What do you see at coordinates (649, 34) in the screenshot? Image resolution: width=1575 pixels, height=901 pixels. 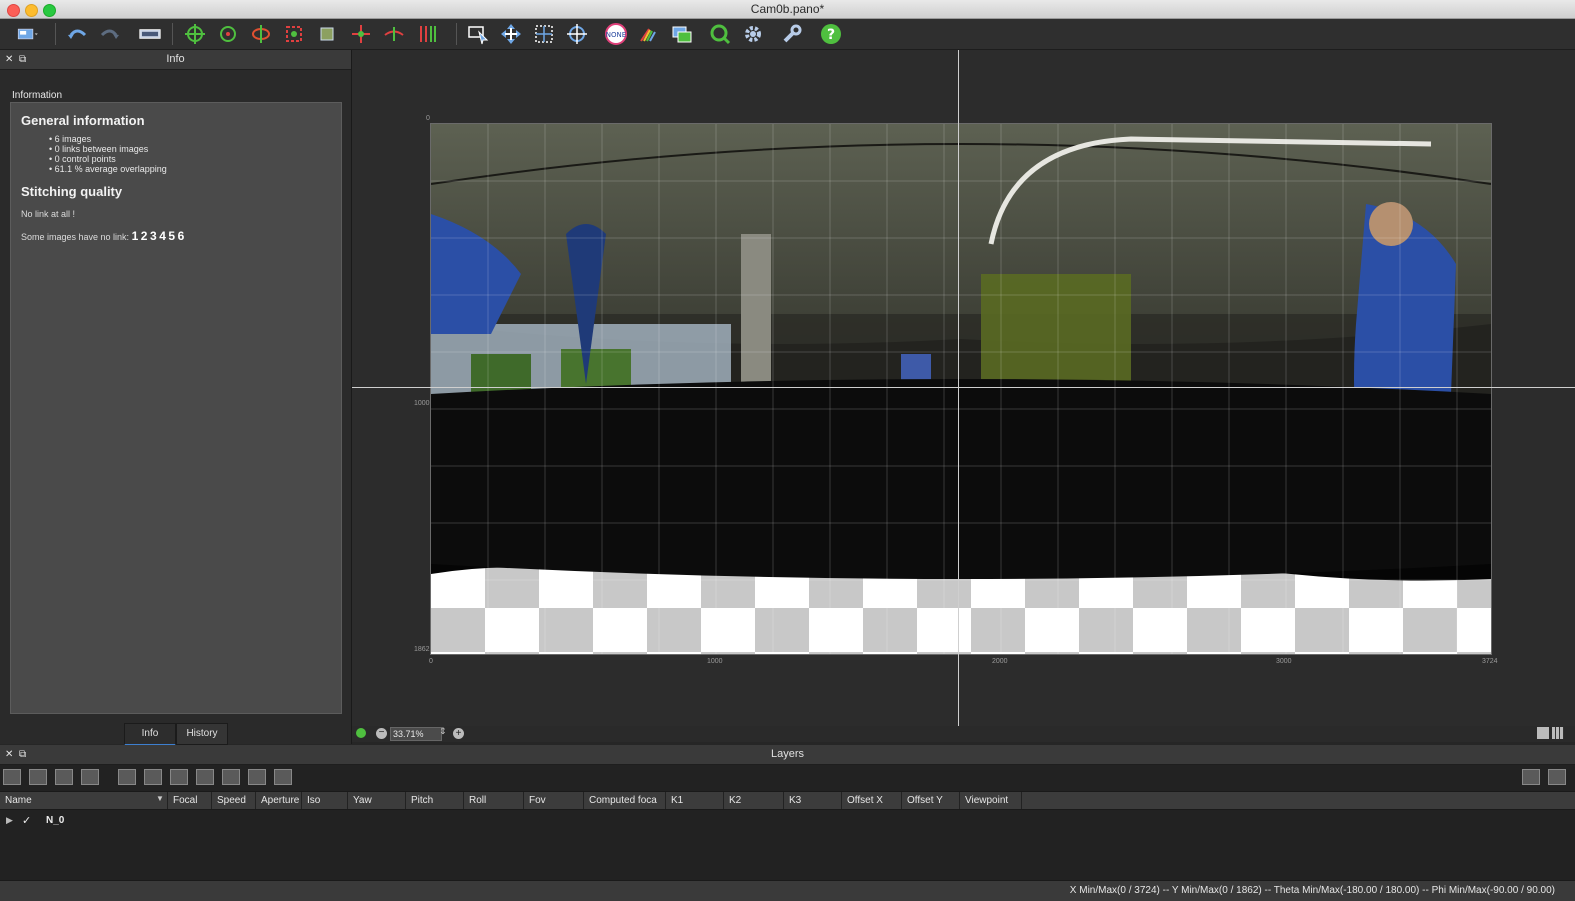 I see `color-icon` at bounding box center [649, 34].